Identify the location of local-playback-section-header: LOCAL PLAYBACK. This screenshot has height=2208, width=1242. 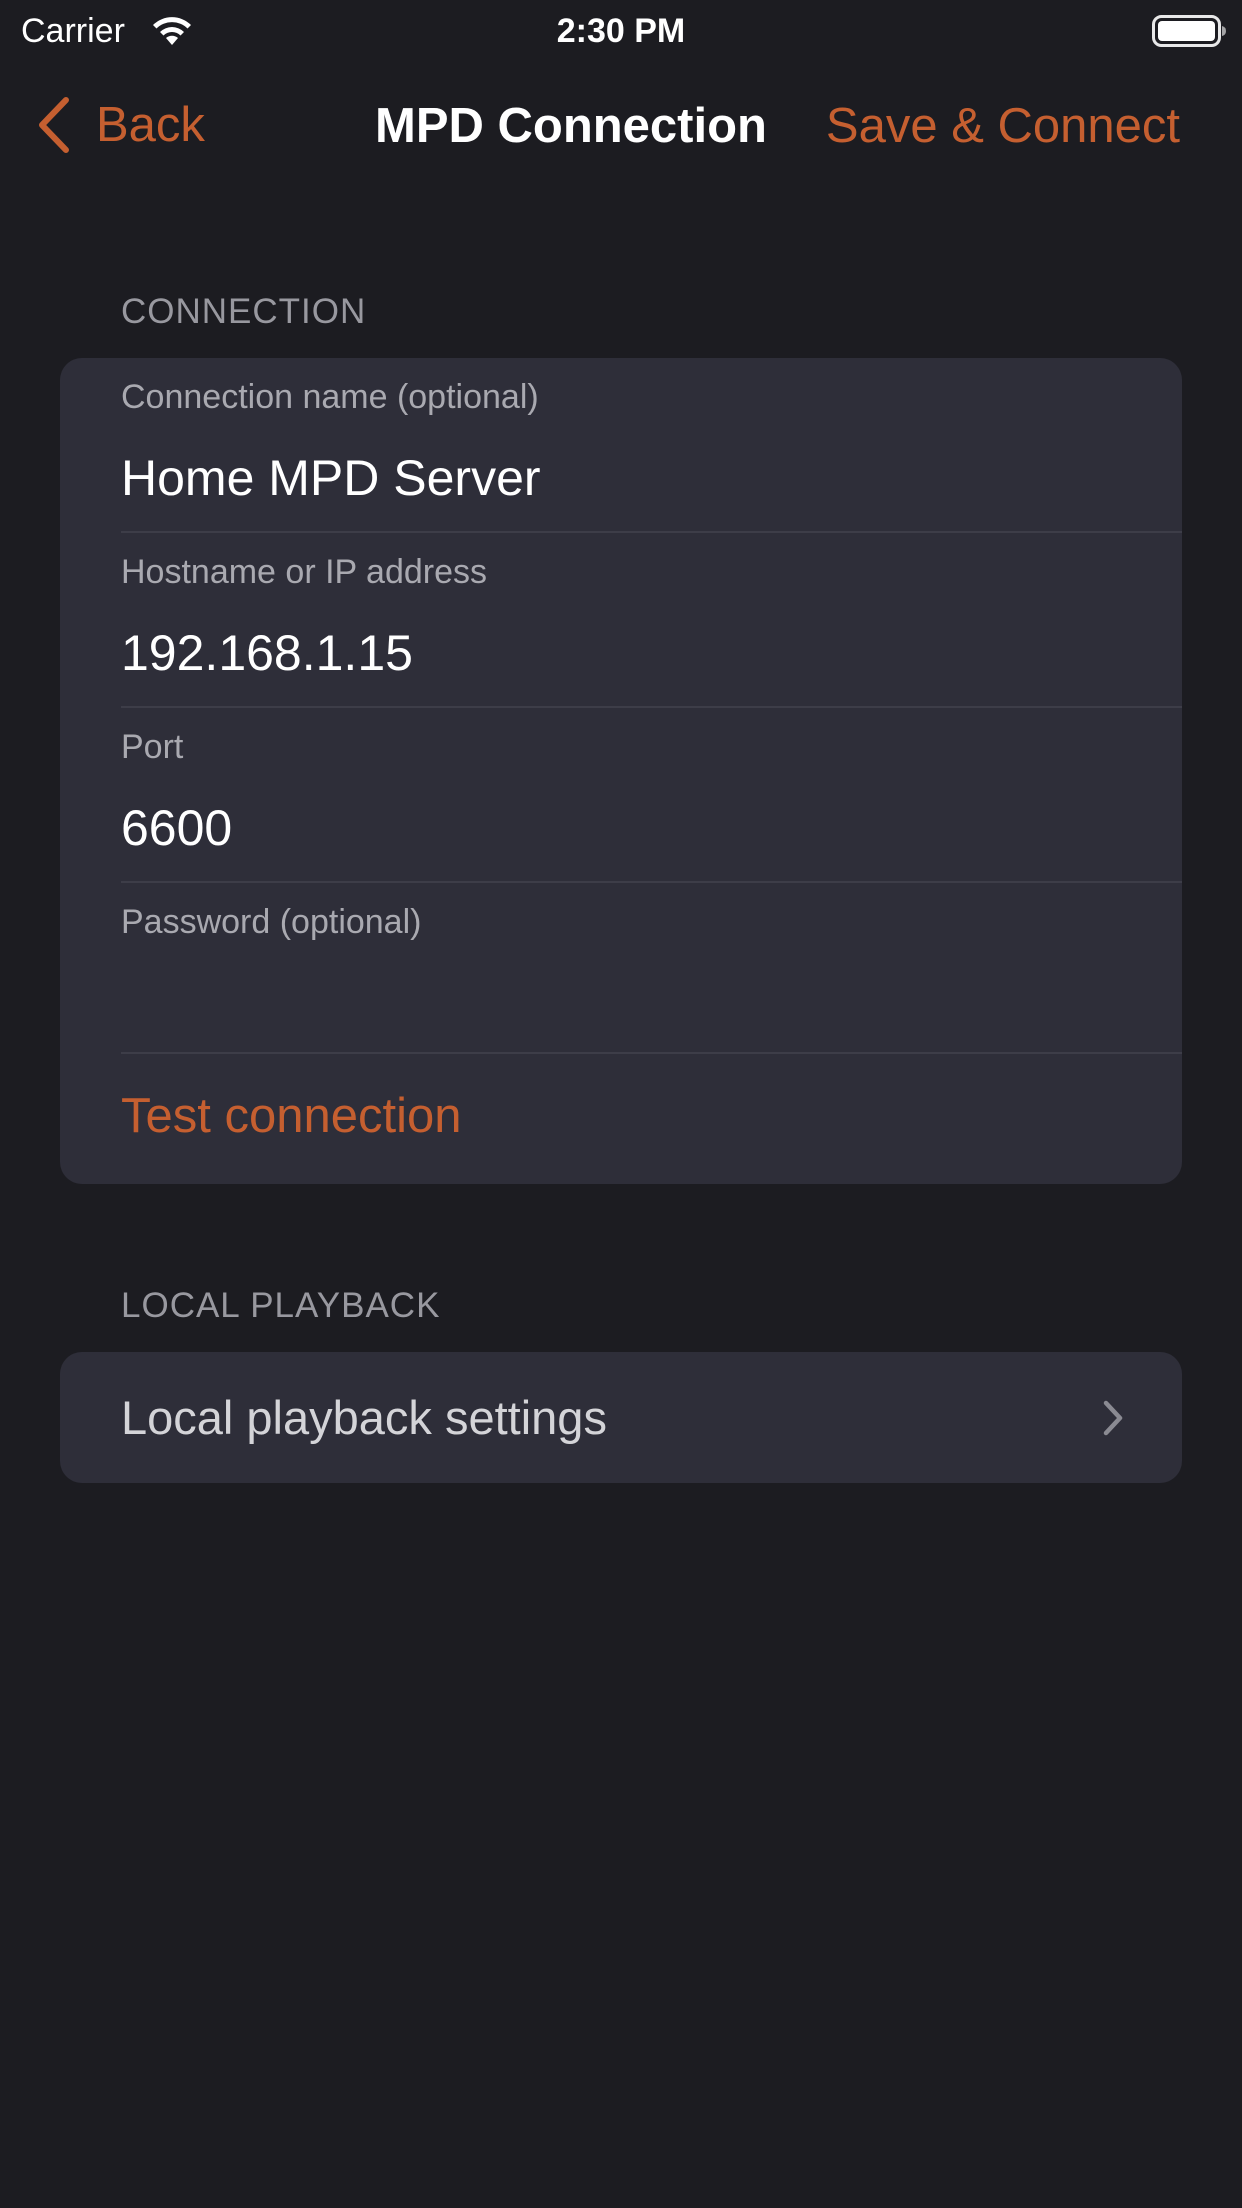
(281, 1305).